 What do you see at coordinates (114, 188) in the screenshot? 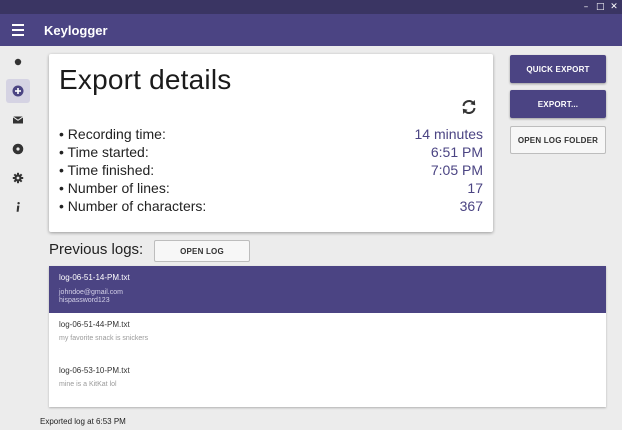
I see `detail-label: • Number of lines:` at bounding box center [114, 188].